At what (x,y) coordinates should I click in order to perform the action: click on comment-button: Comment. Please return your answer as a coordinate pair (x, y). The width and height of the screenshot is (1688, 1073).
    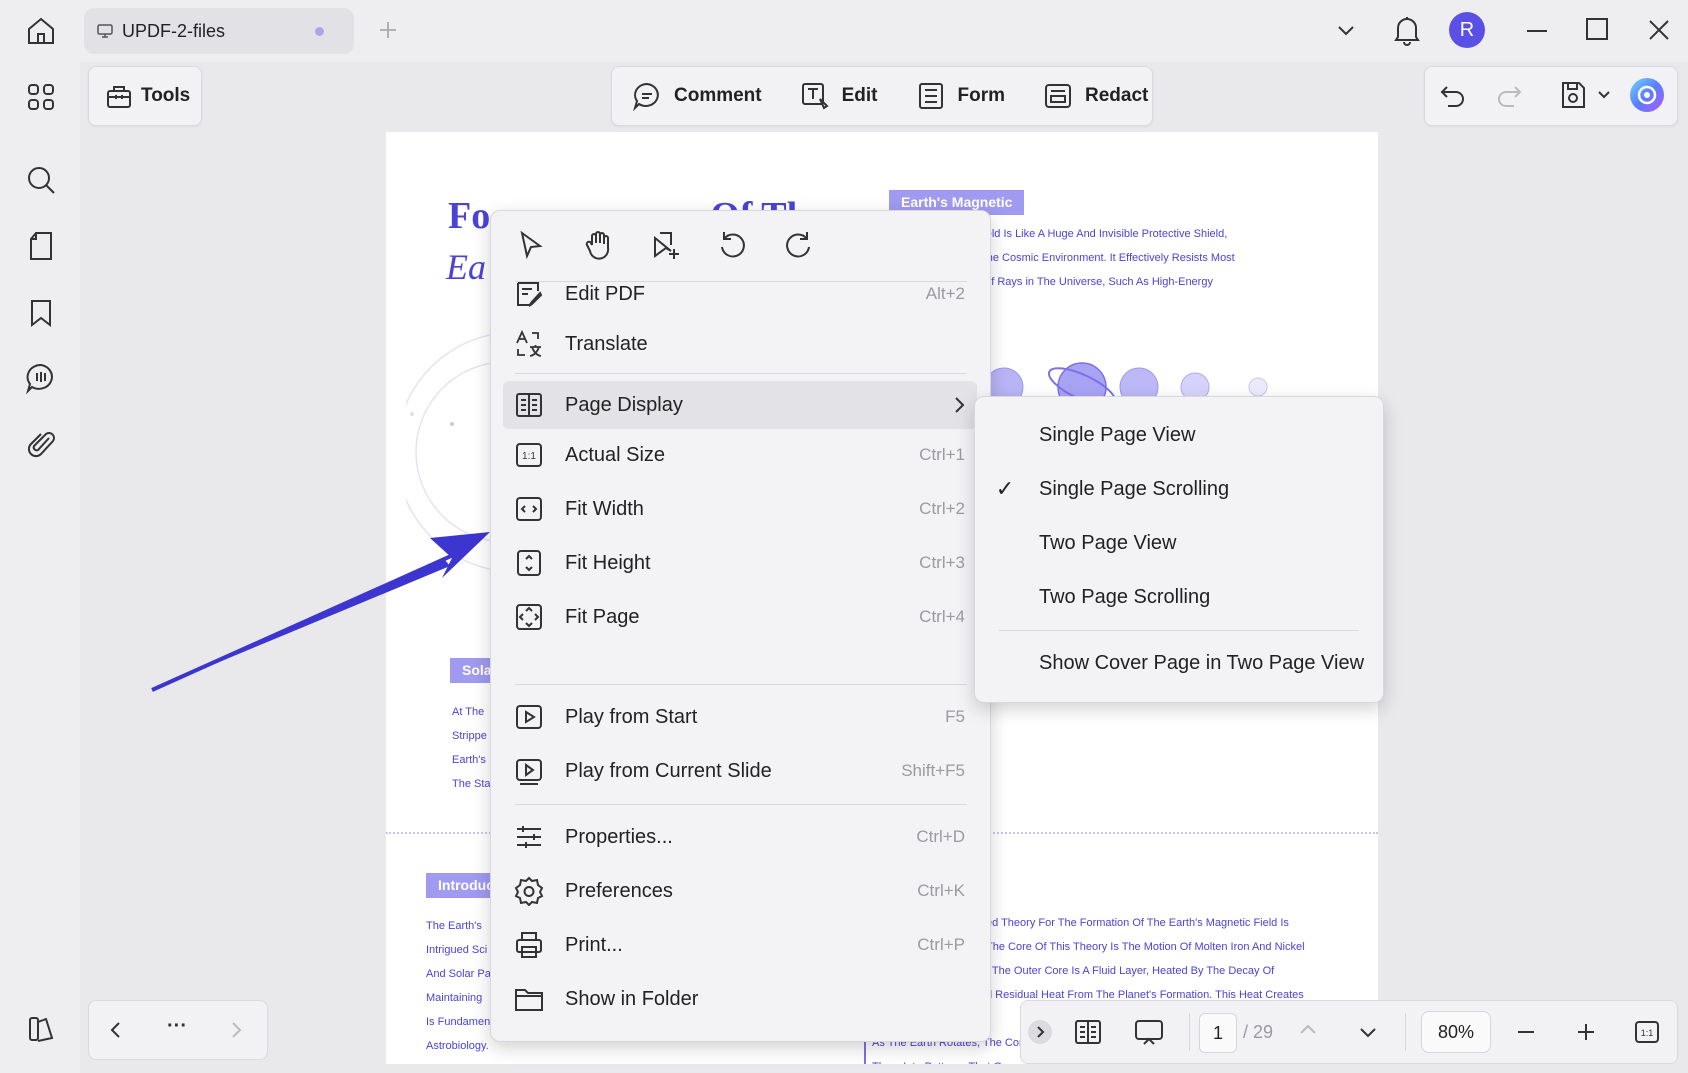
    Looking at the image, I should click on (697, 96).